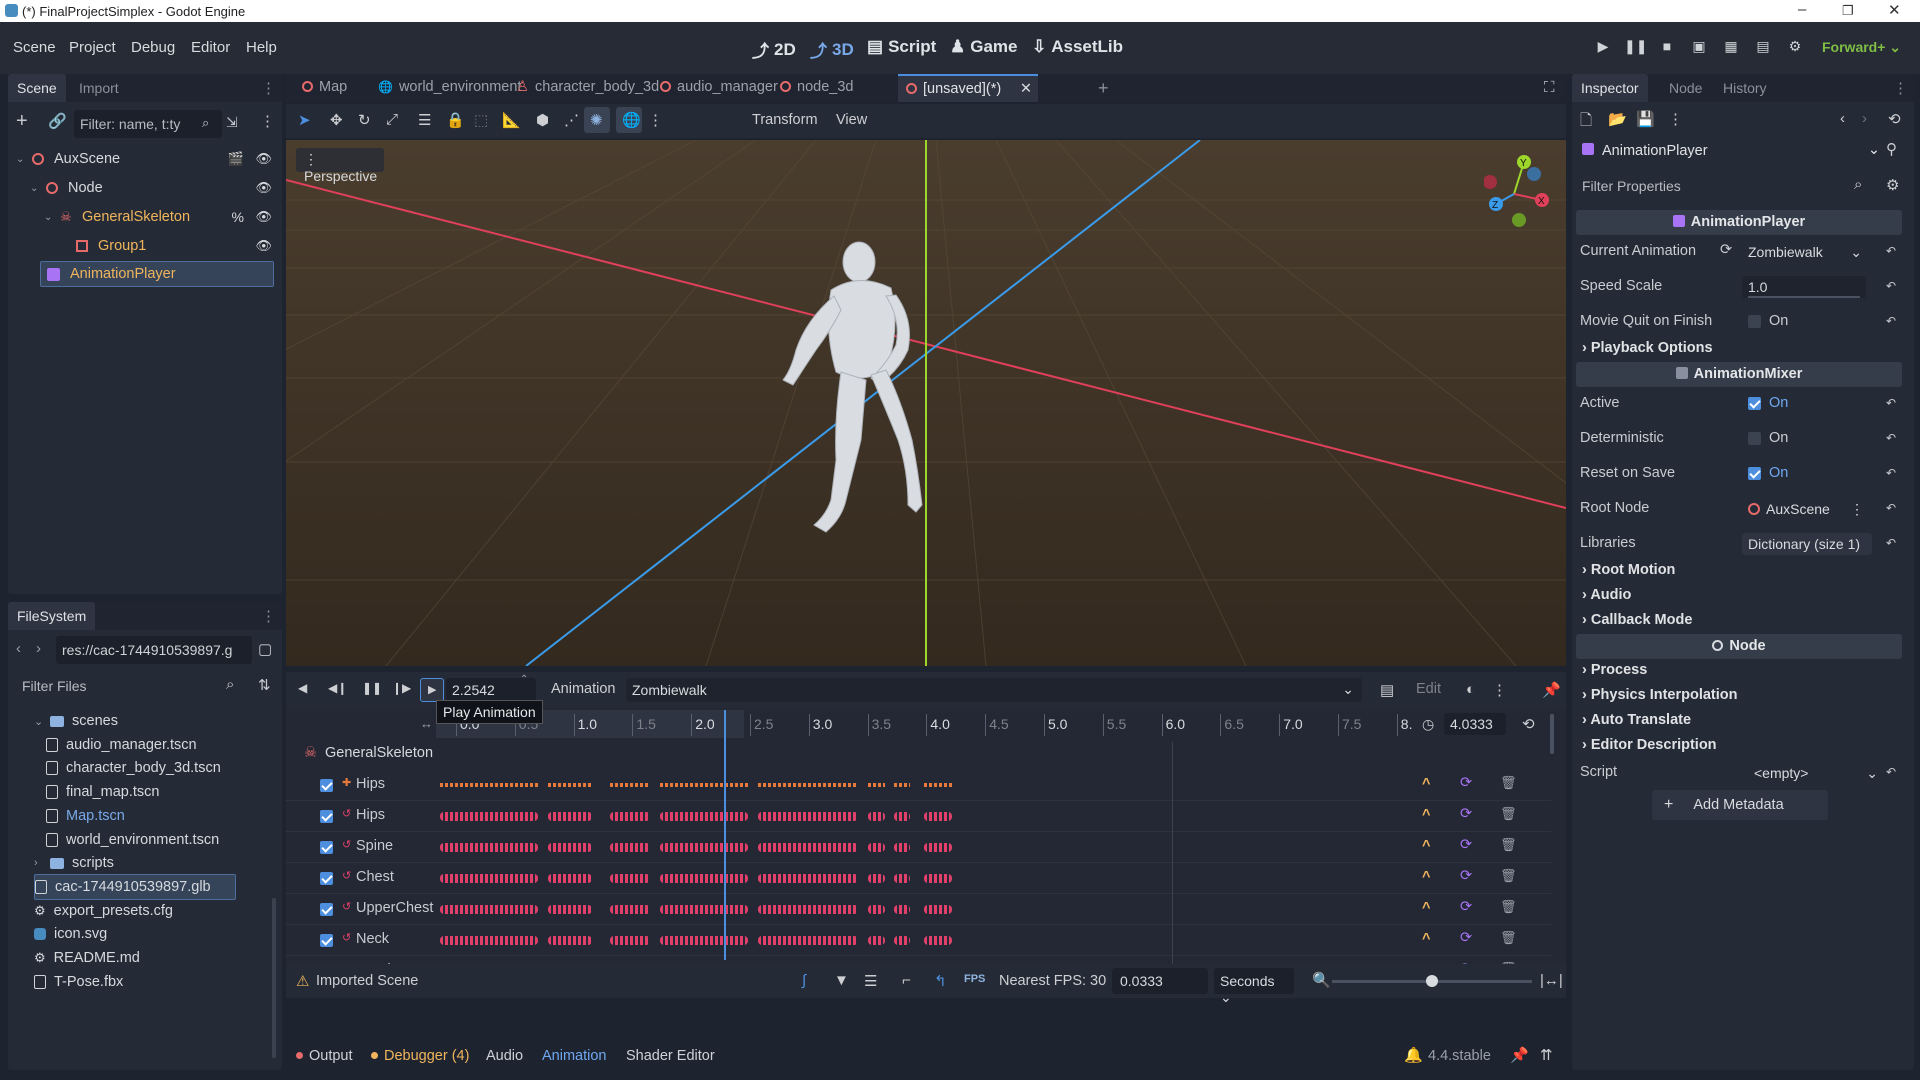 This screenshot has height=1080, width=1920. Describe the element at coordinates (1628, 570) in the screenshot. I see `group-root-motion: › Root Motion` at that location.